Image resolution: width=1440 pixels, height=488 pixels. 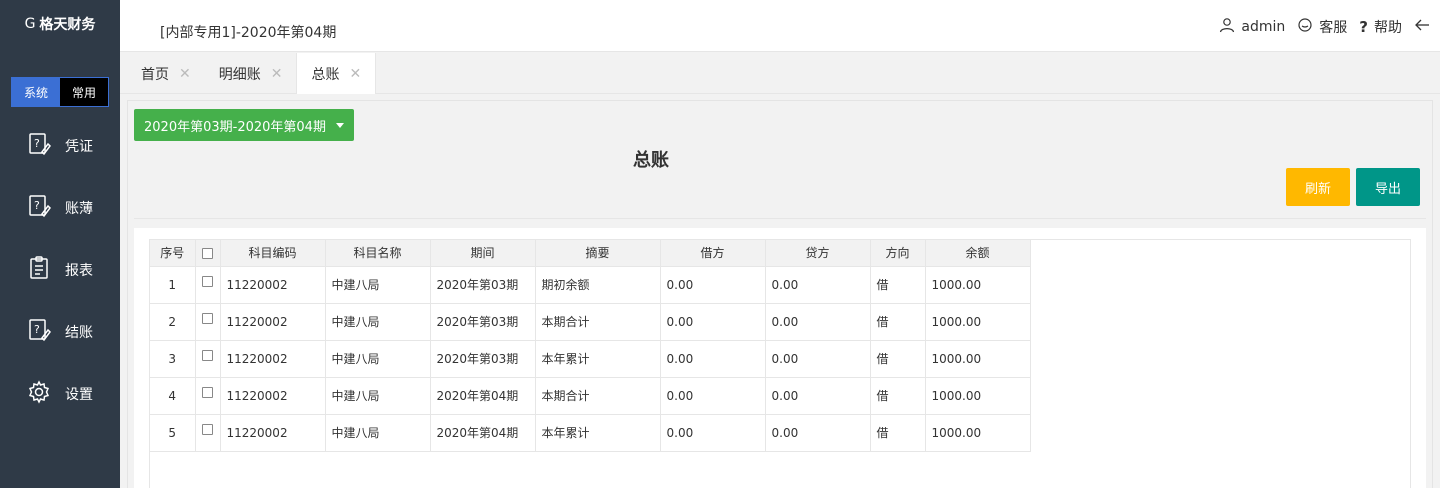 What do you see at coordinates (79, 271) in the screenshot?
I see `sidebar-item-label: 报表` at bounding box center [79, 271].